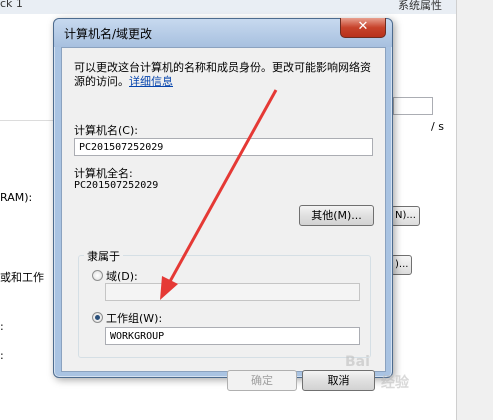  Describe the element at coordinates (11, 5) in the screenshot. I see `background-title-fragment: ck 1` at that location.